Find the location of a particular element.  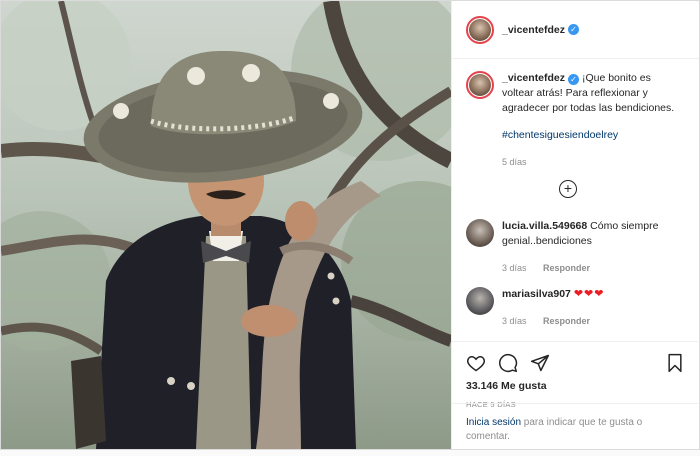

post-actions: 33.146 Me gusta HACE 5 DÍAS is located at coordinates (575, 375).